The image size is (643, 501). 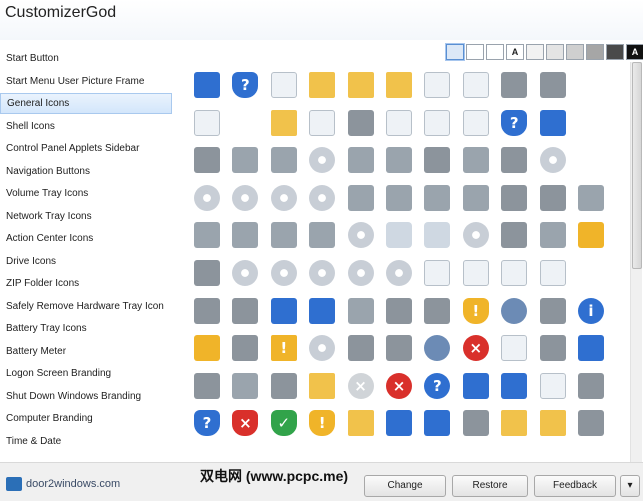 What do you see at coordinates (476, 123) in the screenshot?
I see `film-doc-icon` at bounding box center [476, 123].